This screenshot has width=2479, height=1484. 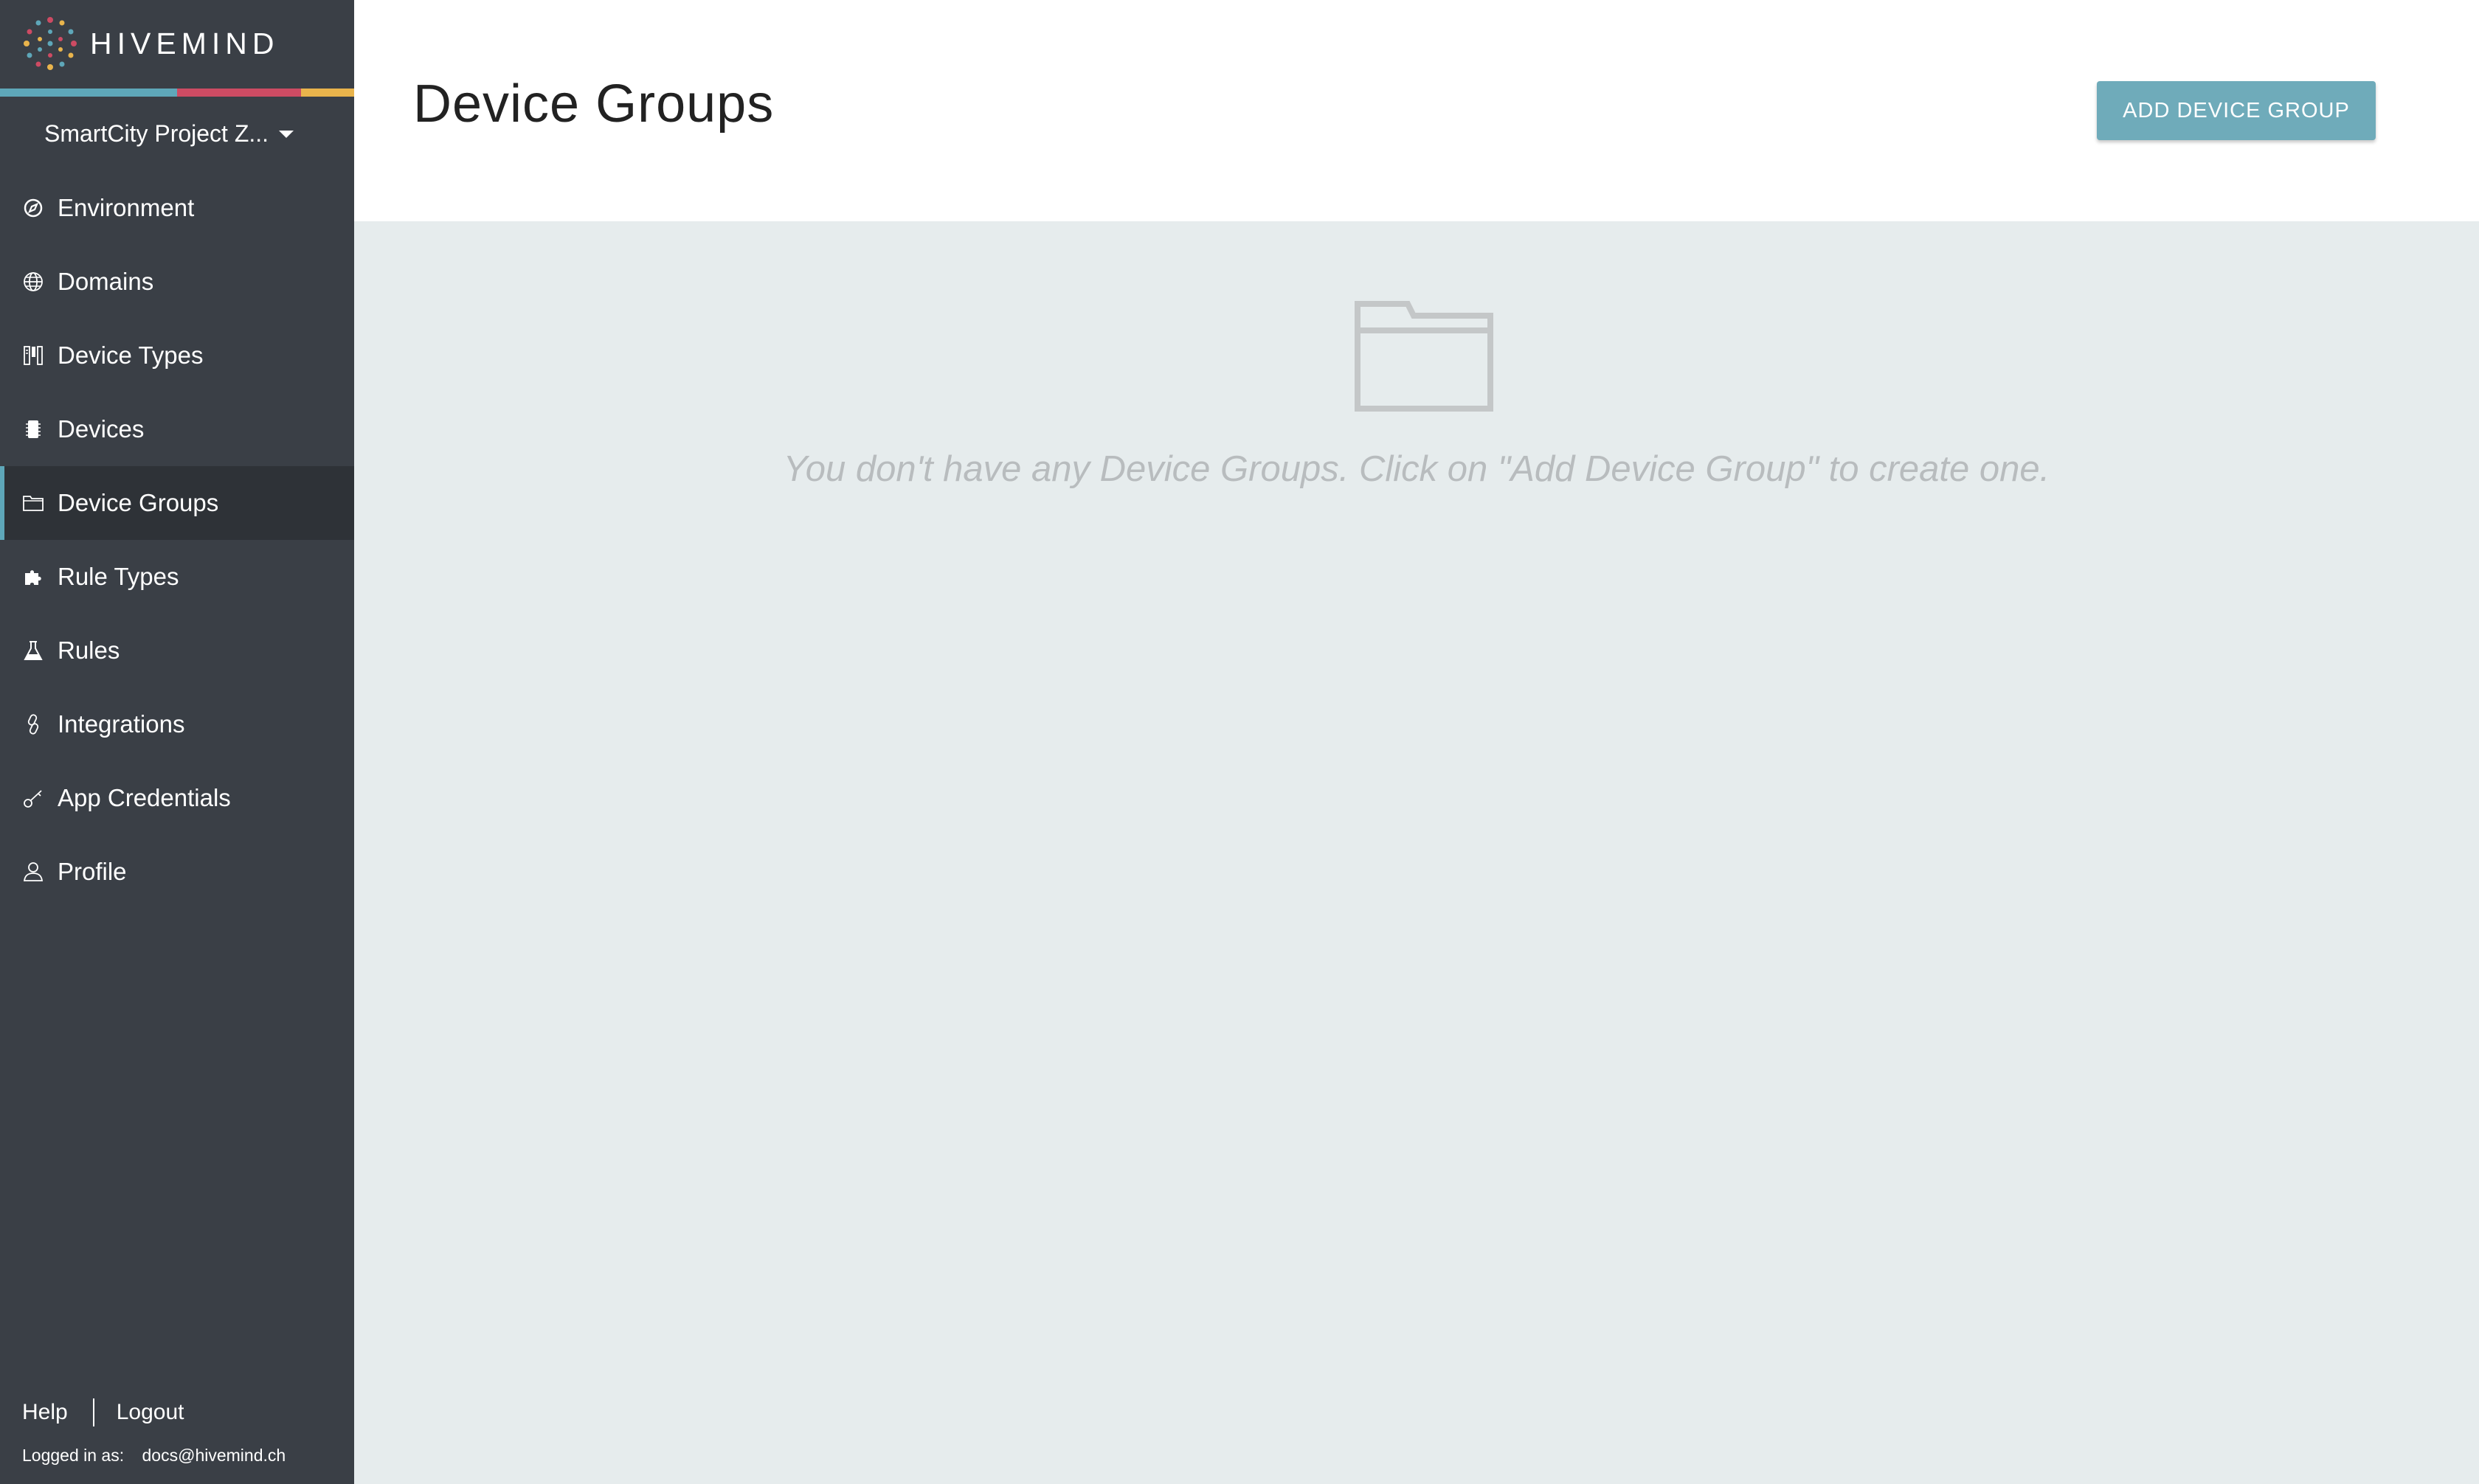 What do you see at coordinates (185, 43) in the screenshot?
I see `app-name: HIVEMIND` at bounding box center [185, 43].